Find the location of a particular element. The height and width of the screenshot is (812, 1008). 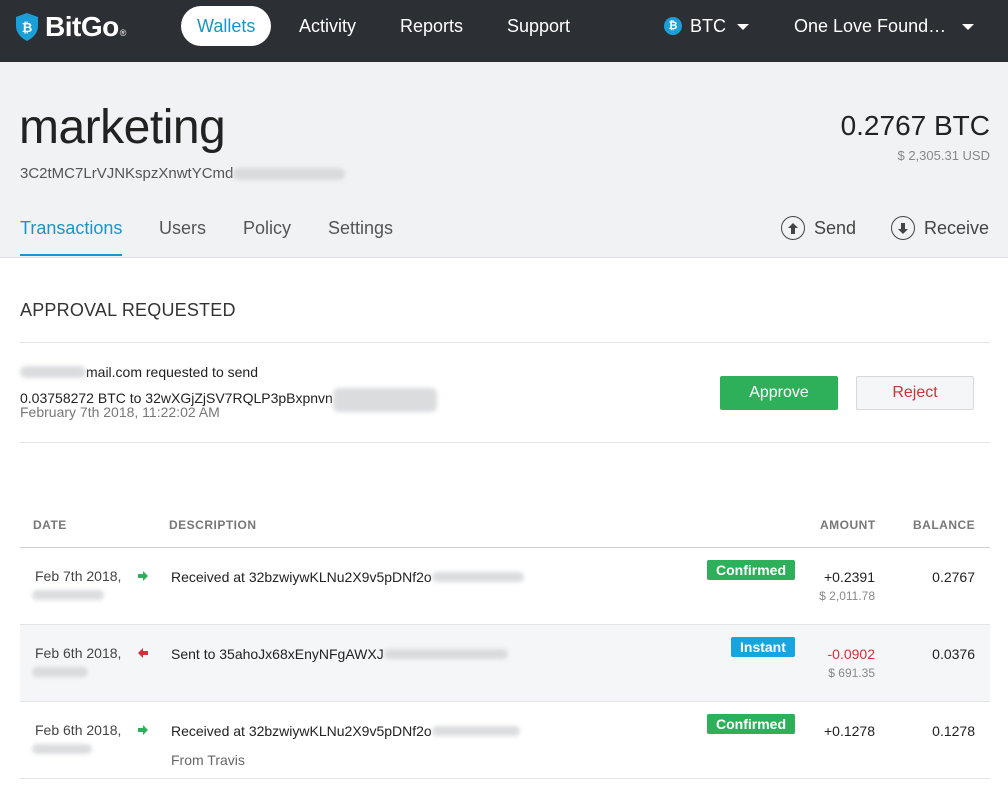

approval-date: February 7th 2018, 11:22:02 AM is located at coordinates (120, 412).